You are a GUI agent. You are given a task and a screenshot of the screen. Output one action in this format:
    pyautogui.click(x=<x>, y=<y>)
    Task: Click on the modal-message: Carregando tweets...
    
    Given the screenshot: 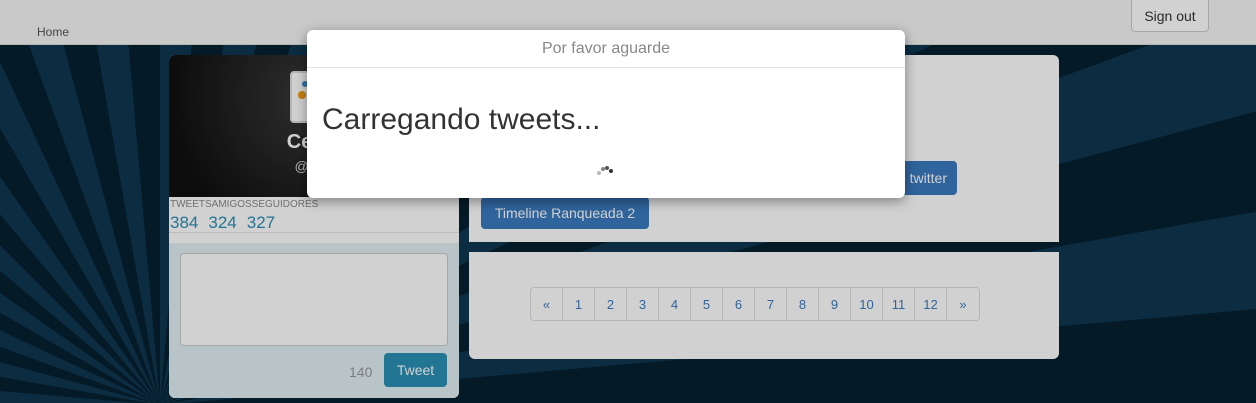 What is the action you would take?
    pyautogui.click(x=461, y=119)
    